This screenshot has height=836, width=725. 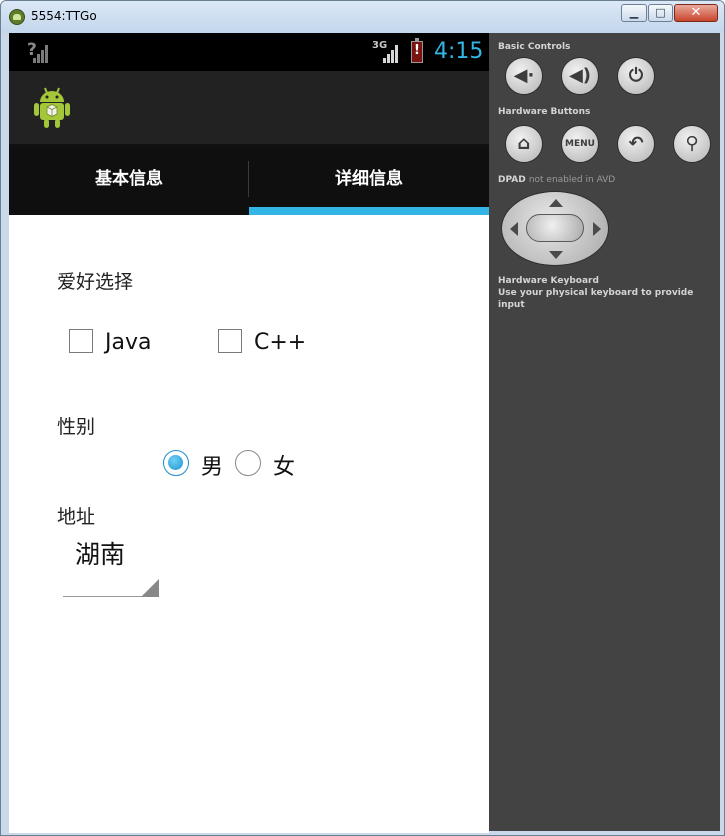 I want to click on back-button: ↶, so click(x=636, y=144).